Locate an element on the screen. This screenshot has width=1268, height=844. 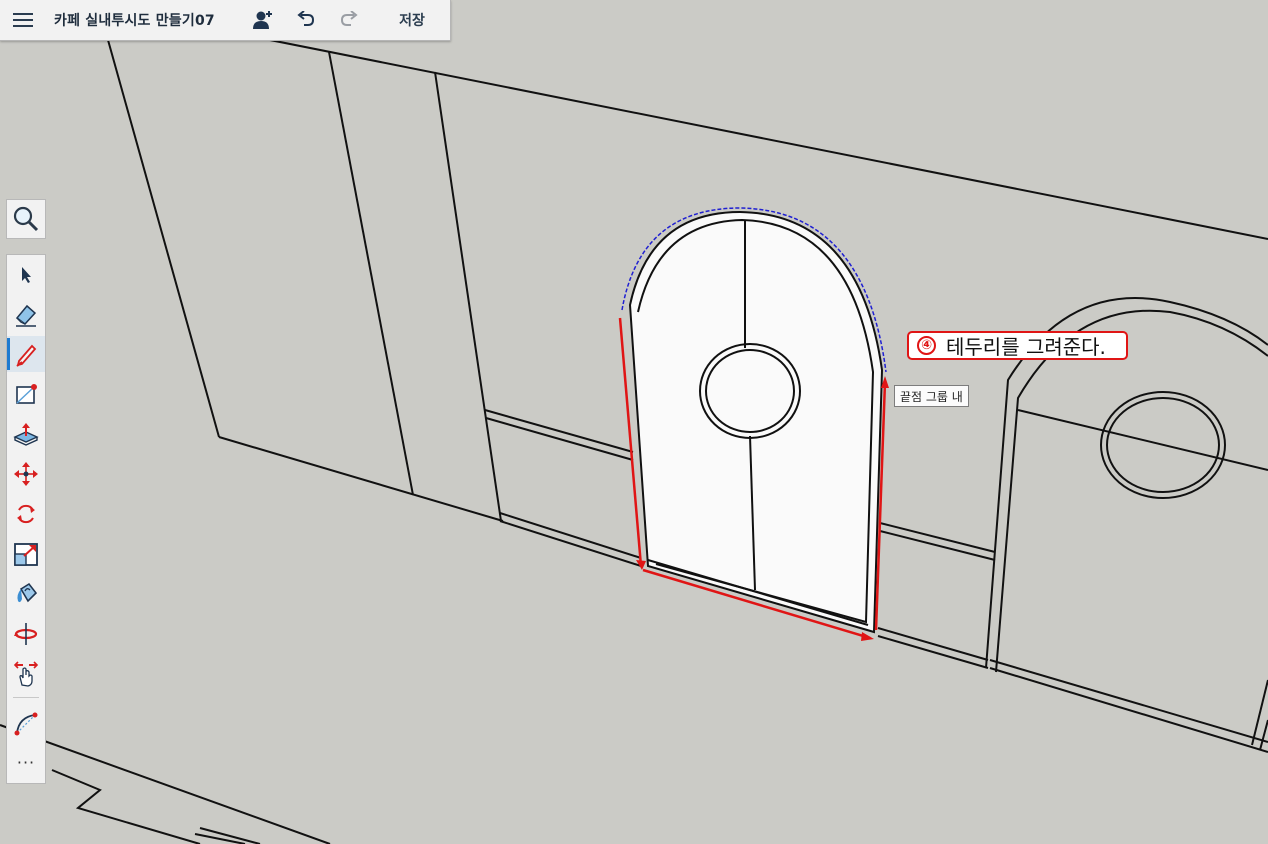
top-toolbar: 카페 실내투시도 만들기07 저장 is located at coordinates (225, 20).